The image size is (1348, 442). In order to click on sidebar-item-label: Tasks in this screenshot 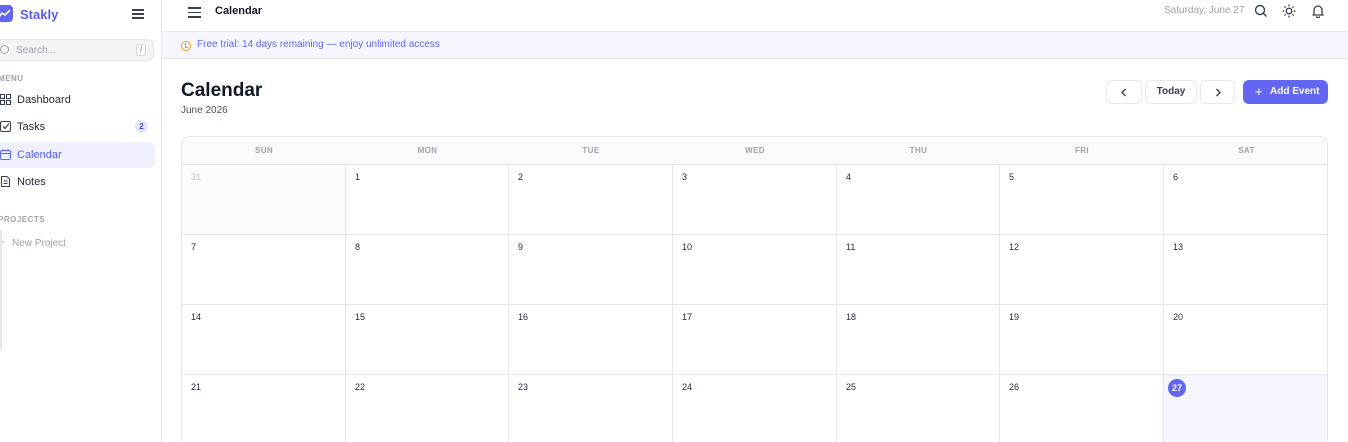, I will do `click(31, 127)`.